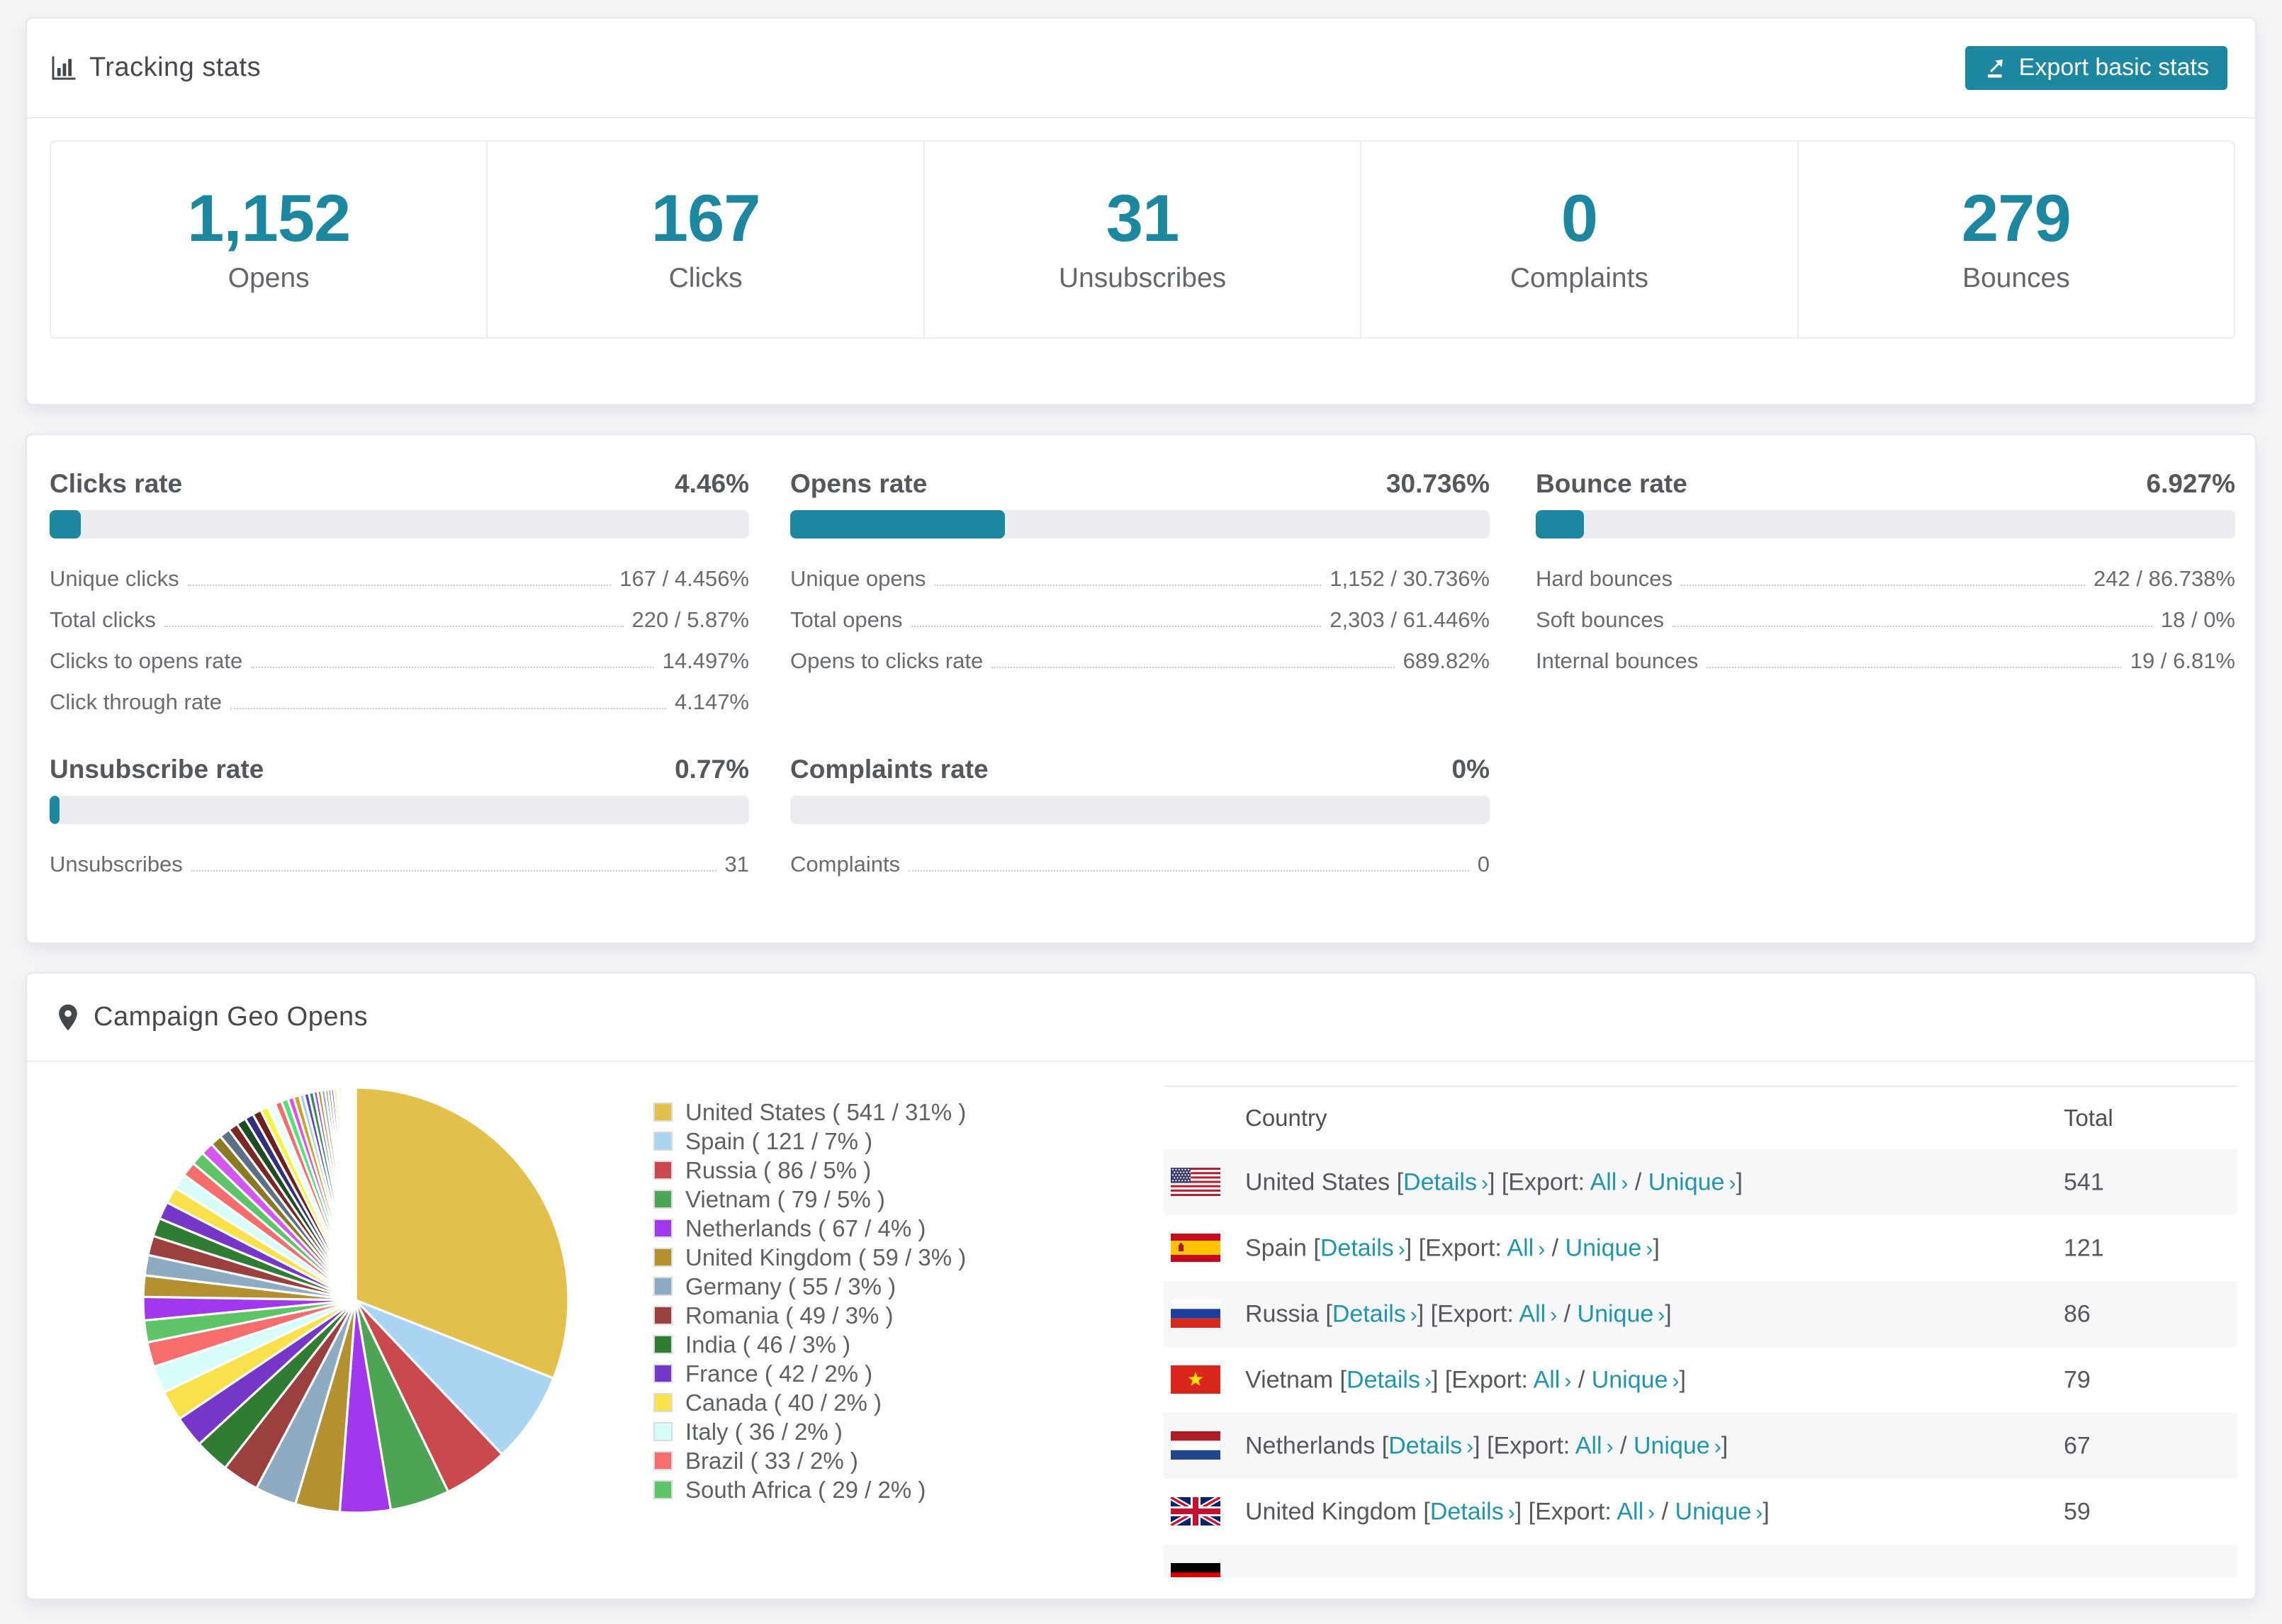 This screenshot has width=2282, height=1624. What do you see at coordinates (706, 660) in the screenshot?
I see `detail-value: 14.497%` at bounding box center [706, 660].